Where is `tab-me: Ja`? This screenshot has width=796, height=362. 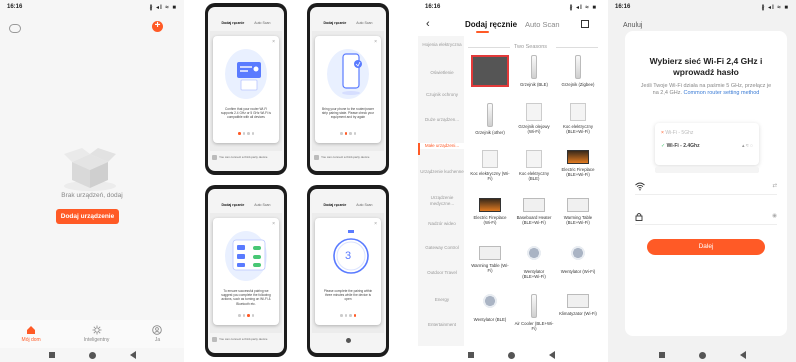
tab-me: Ja is located at coordinates (157, 334).